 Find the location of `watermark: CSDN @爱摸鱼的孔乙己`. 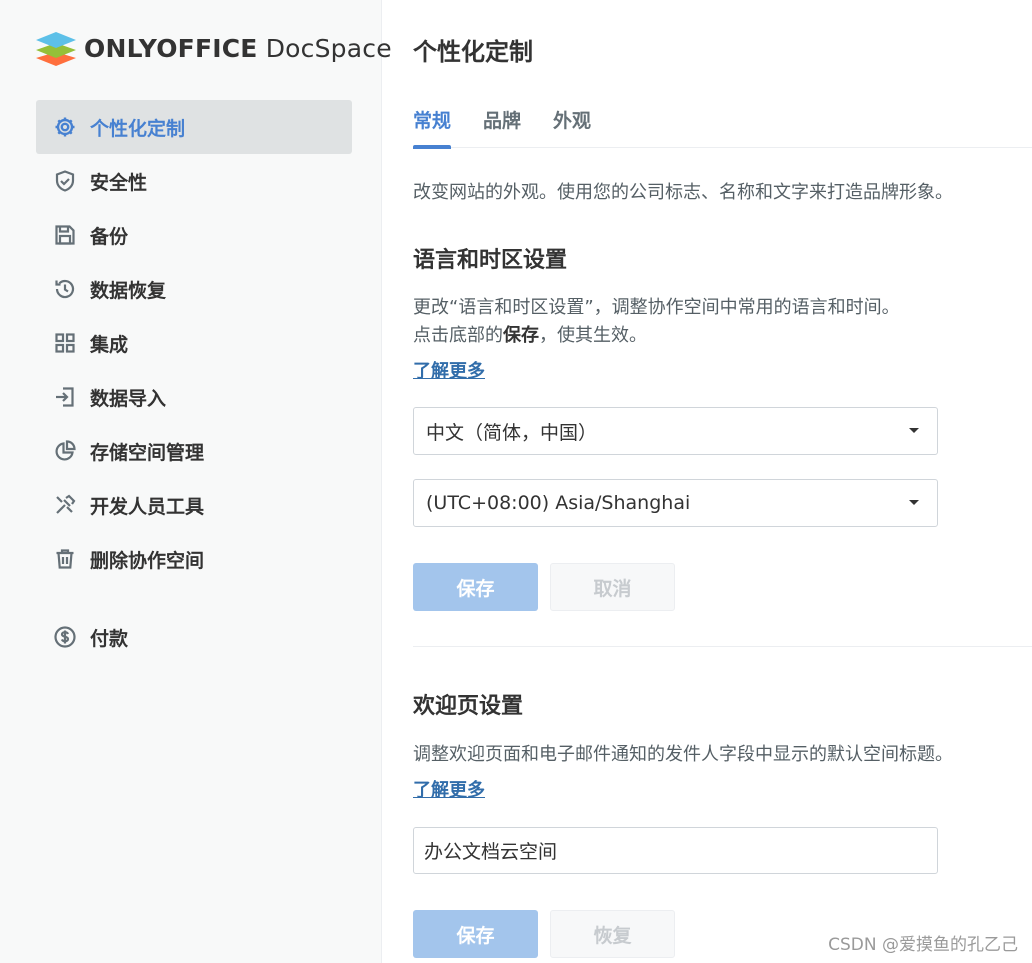

watermark: CSDN @爱摸鱼的孔乙己 is located at coordinates (923, 945).